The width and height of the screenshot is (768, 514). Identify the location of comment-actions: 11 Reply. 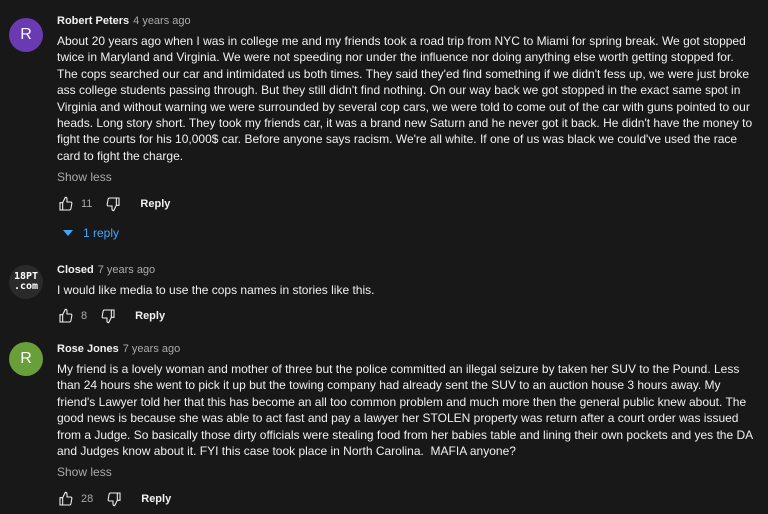
(406, 204).